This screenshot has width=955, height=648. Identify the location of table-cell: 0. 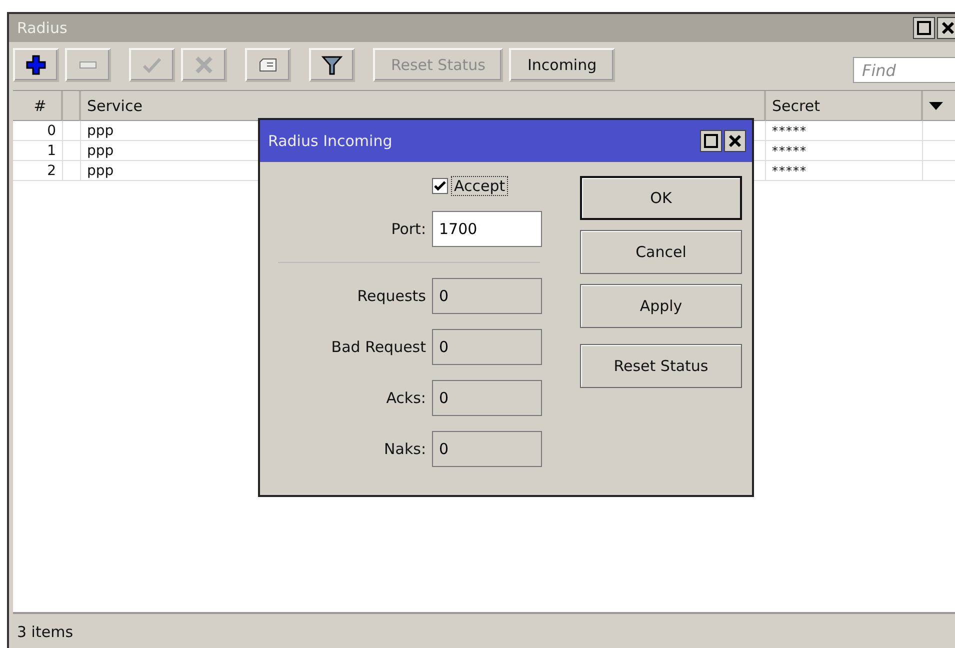
(38, 131).